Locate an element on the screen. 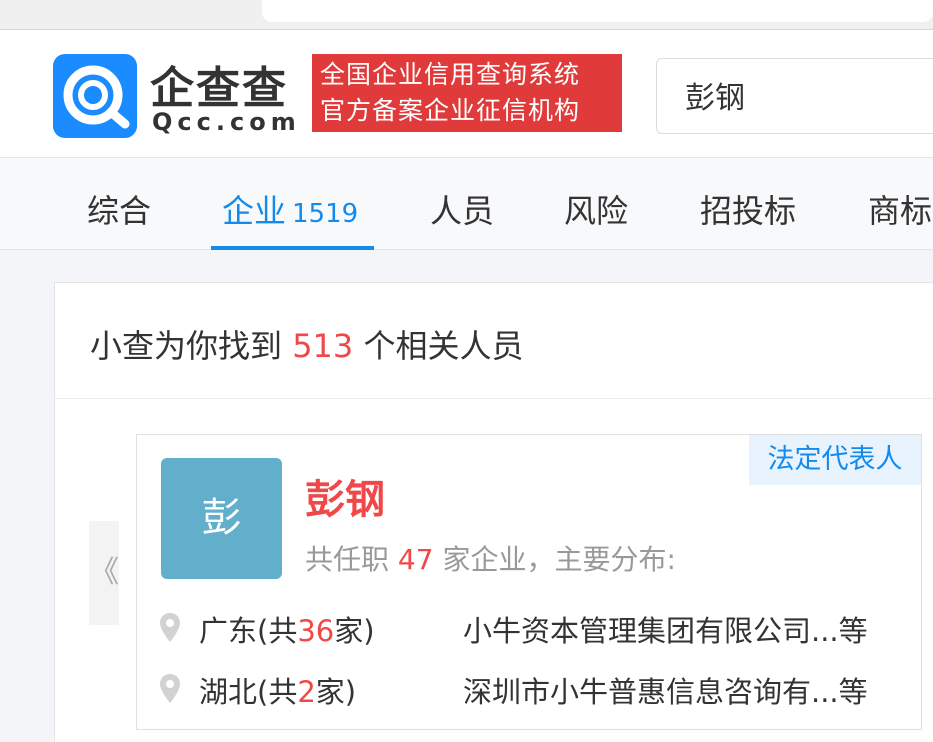 This screenshot has width=933, height=742. region-prefix: 湖北(共 is located at coordinates (248, 692).